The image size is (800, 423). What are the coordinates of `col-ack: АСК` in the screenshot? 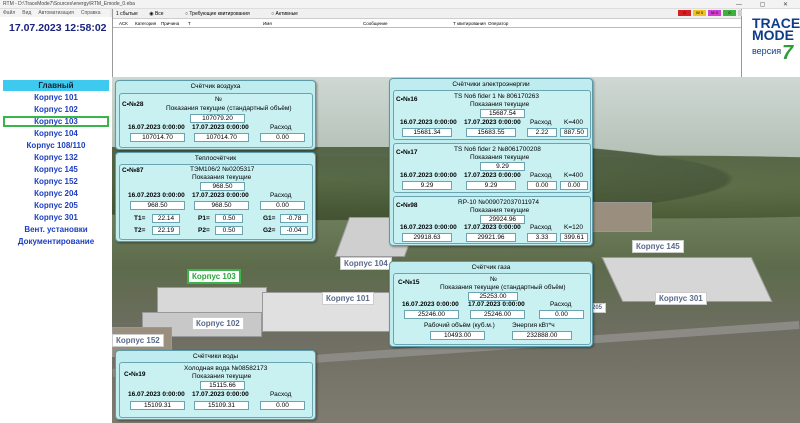 It's located at (123, 23).